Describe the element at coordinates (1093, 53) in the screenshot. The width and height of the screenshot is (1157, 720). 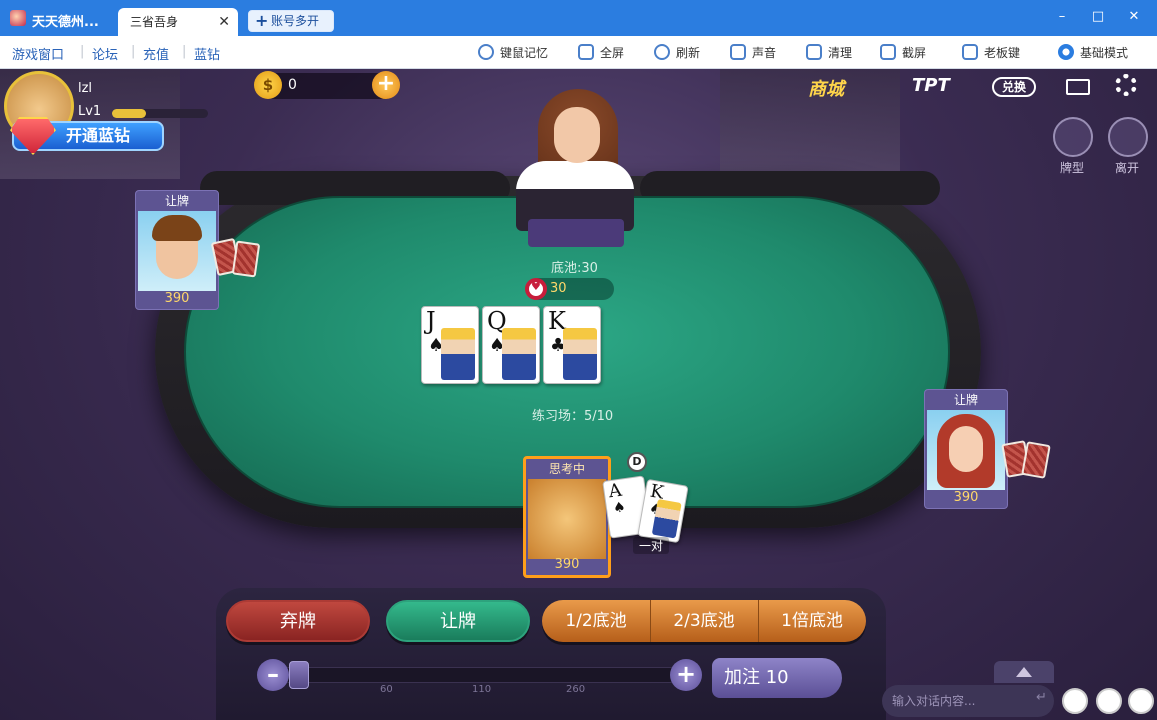
I see `tool-basic-mode: 基础模式` at that location.